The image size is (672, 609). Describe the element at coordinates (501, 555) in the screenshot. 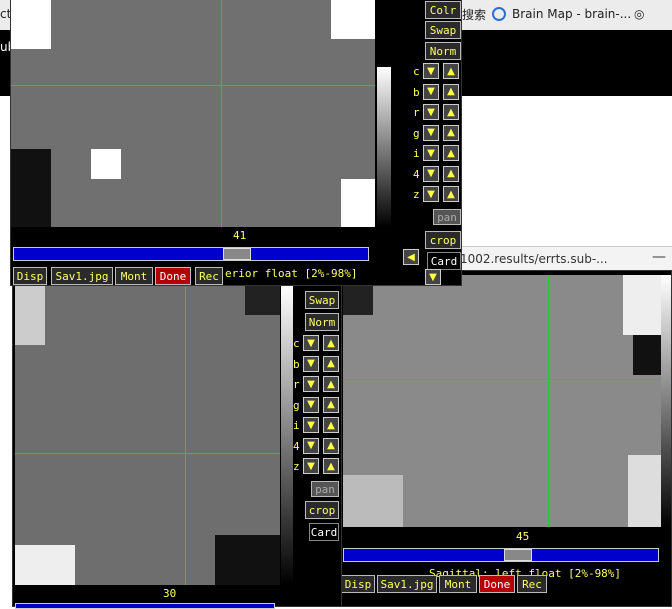

I see `sagittal-slice-slider` at that location.